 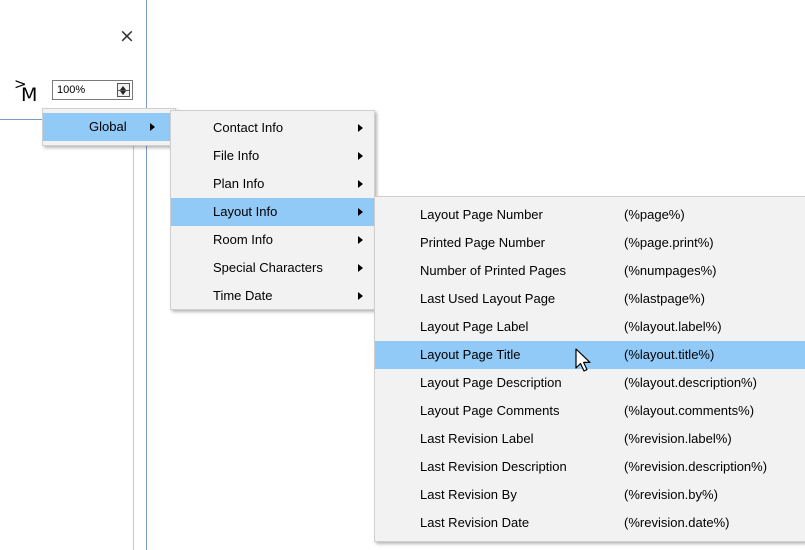 What do you see at coordinates (678, 438) in the screenshot?
I see `menu-item-macro: (%revision.label%)` at bounding box center [678, 438].